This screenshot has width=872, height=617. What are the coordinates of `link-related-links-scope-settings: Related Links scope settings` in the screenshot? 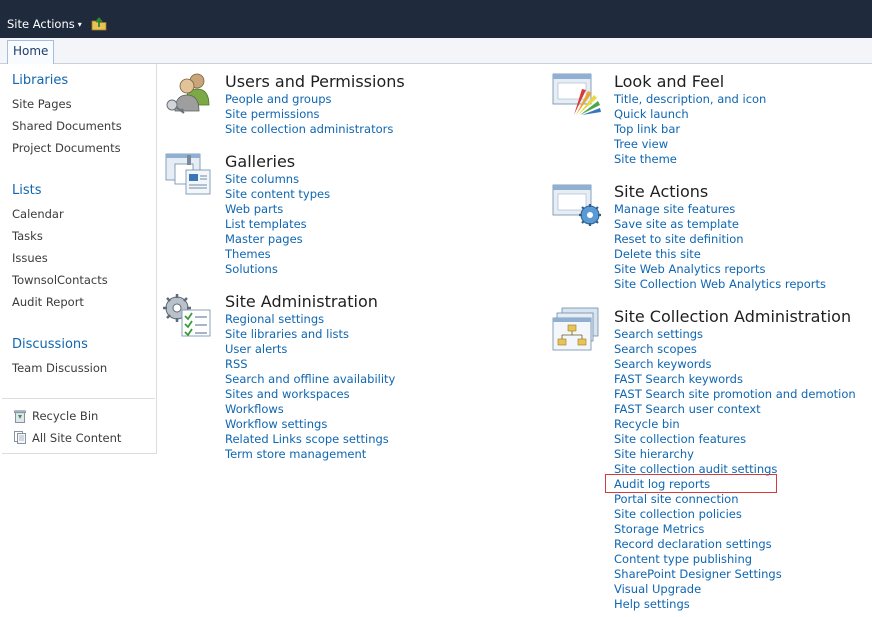 It's located at (307, 439).